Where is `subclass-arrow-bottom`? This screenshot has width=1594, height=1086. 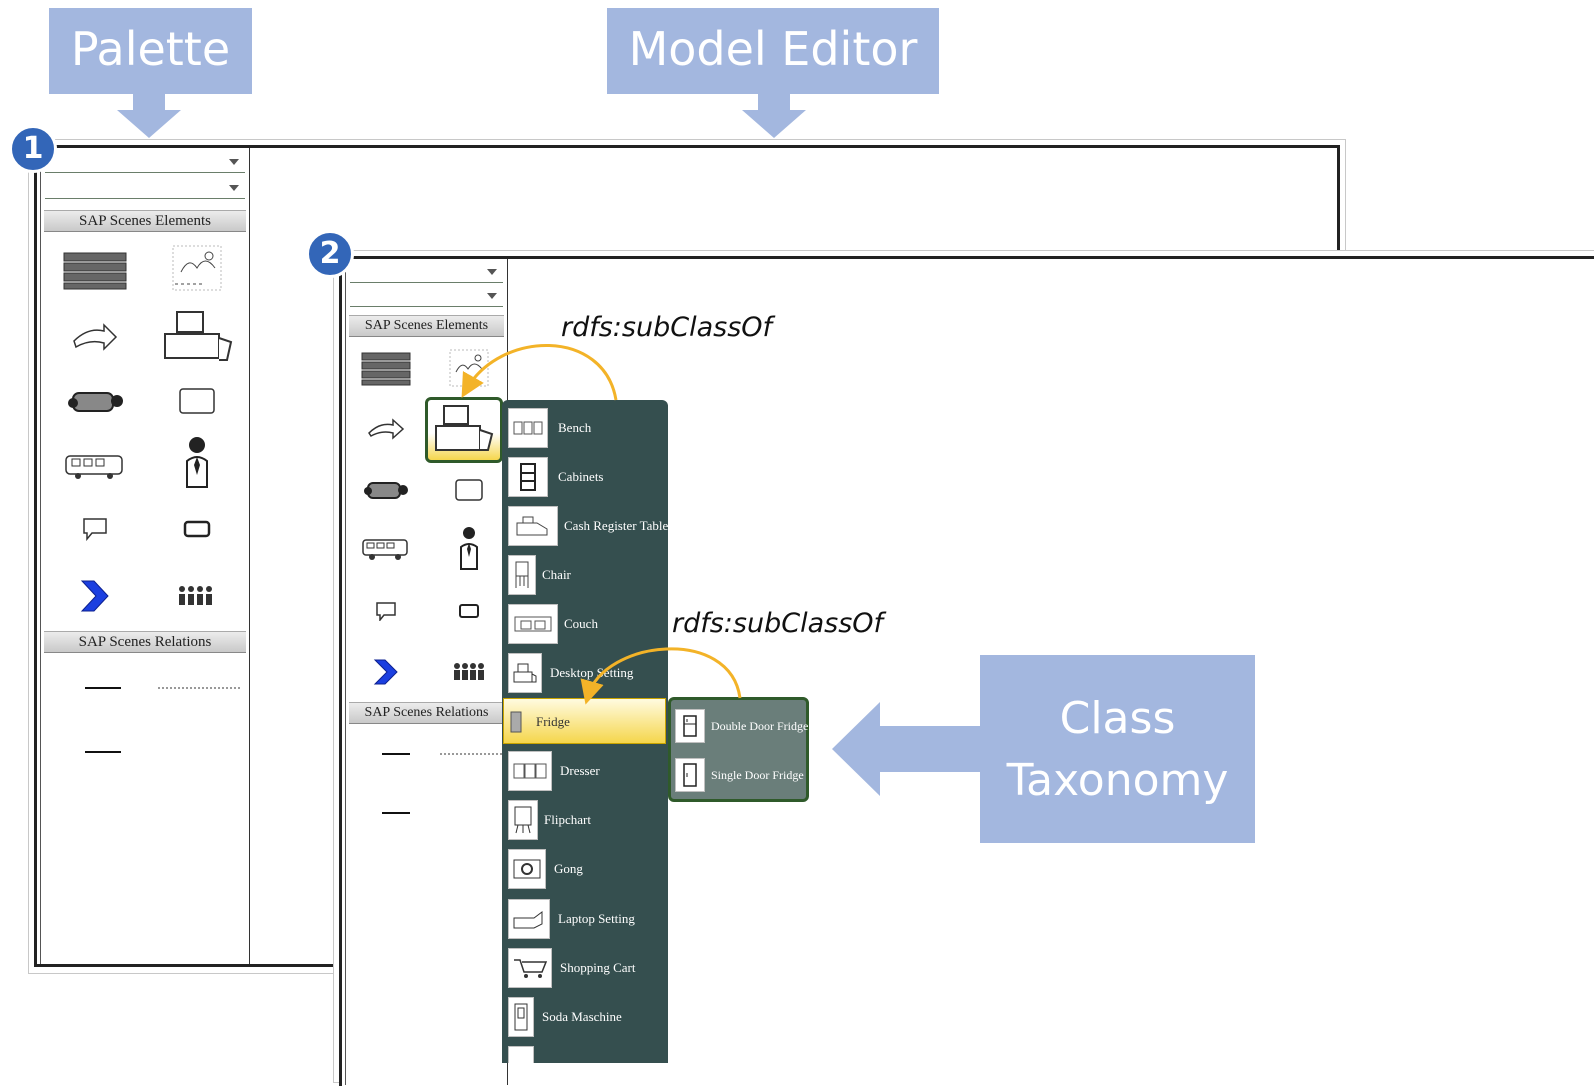 subclass-arrow-bottom is located at coordinates (661, 676).